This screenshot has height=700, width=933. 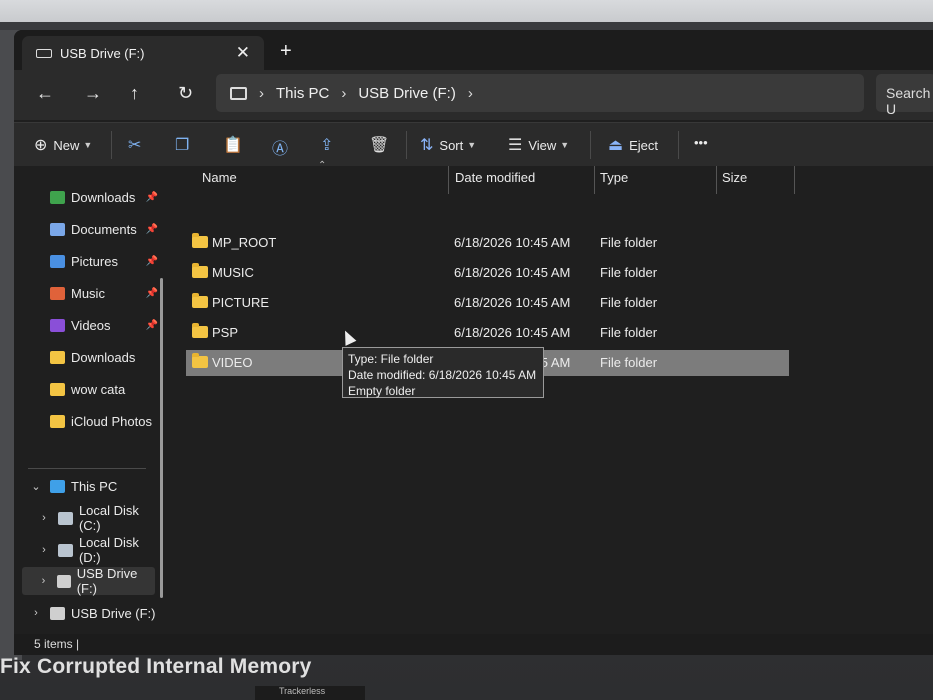 What do you see at coordinates (379, 145) in the screenshot?
I see `delete-icon: 🗑` at bounding box center [379, 145].